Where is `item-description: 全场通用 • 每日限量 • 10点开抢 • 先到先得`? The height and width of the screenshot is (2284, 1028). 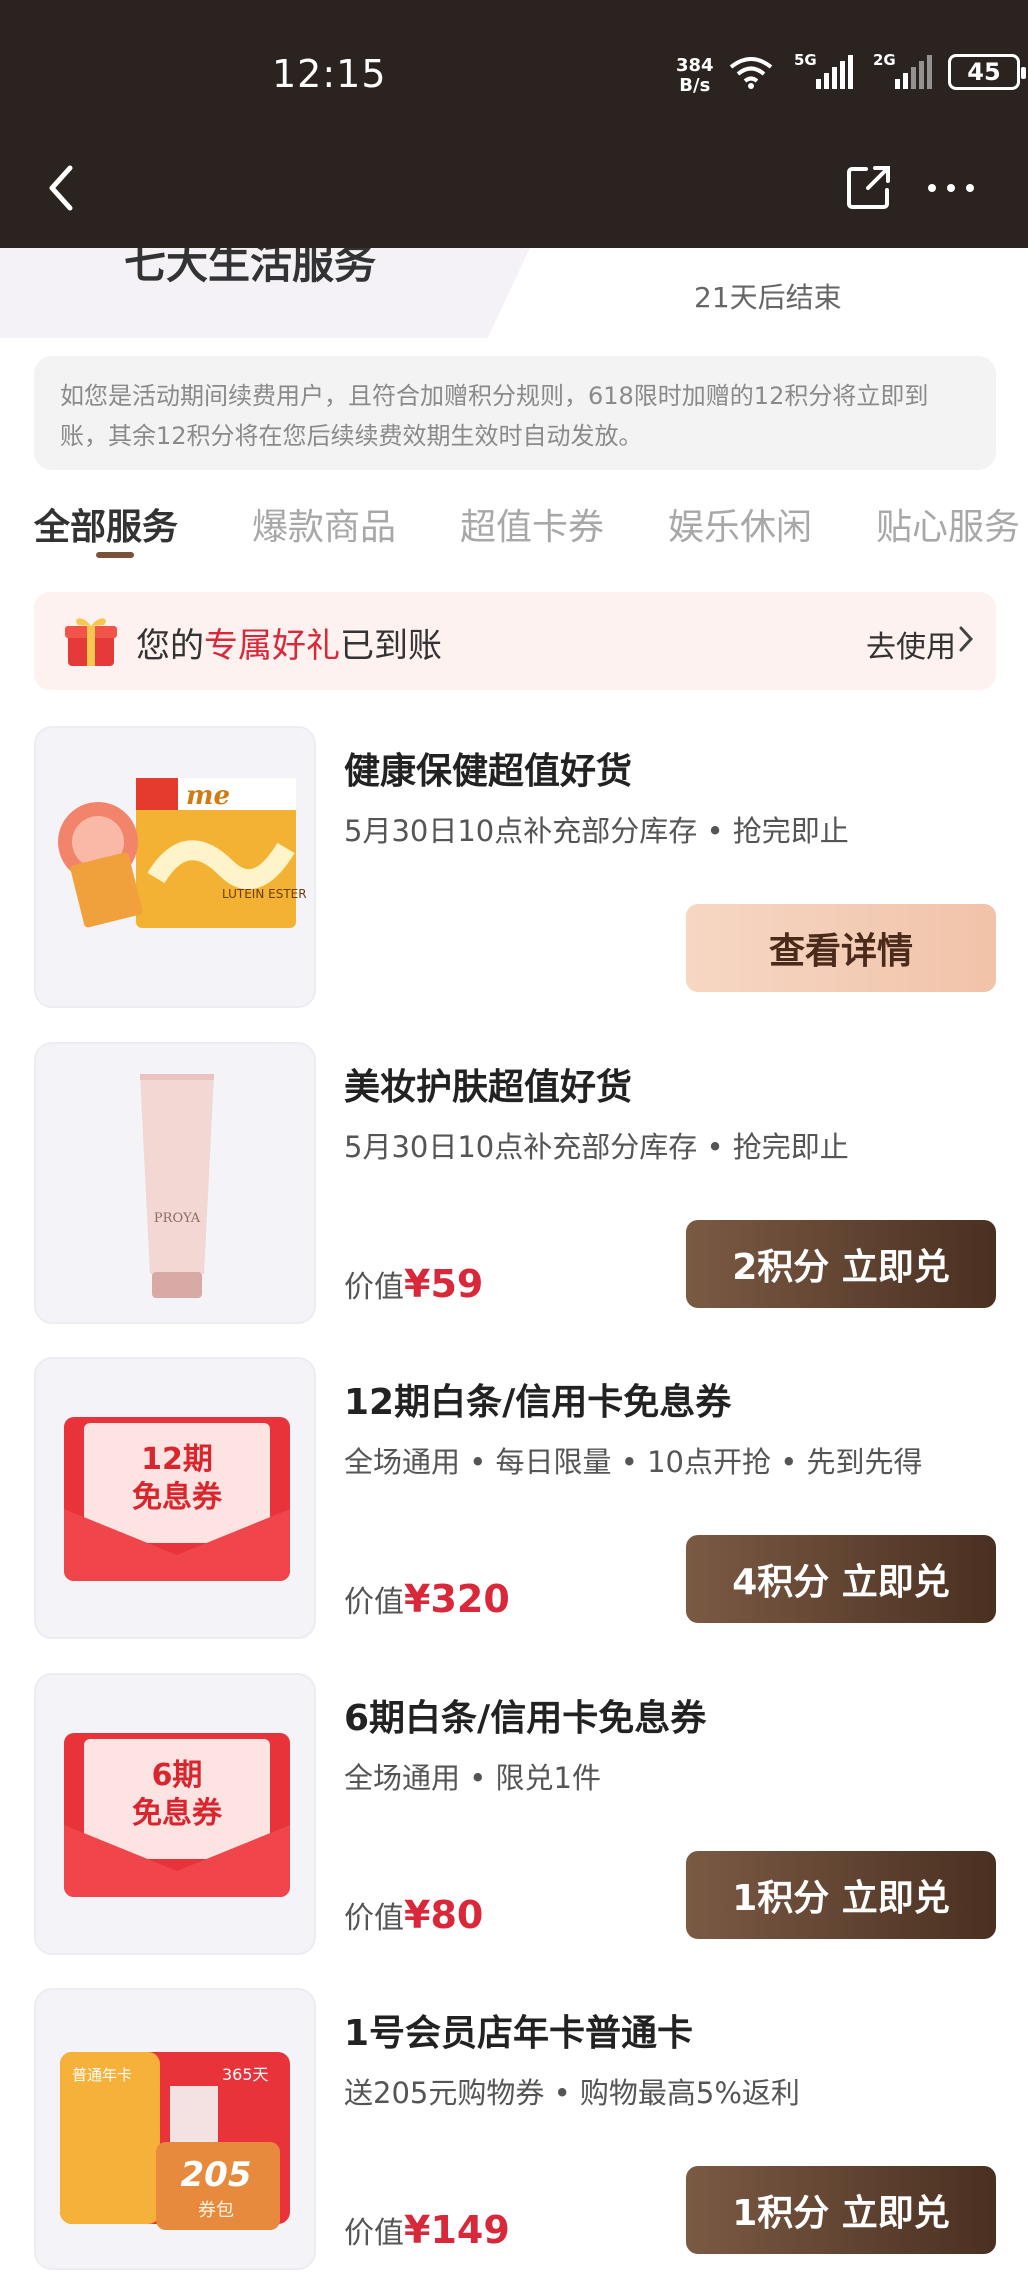
item-description: 全场通用 • 每日限量 • 10点开抢 • 先到先得 is located at coordinates (633, 1462).